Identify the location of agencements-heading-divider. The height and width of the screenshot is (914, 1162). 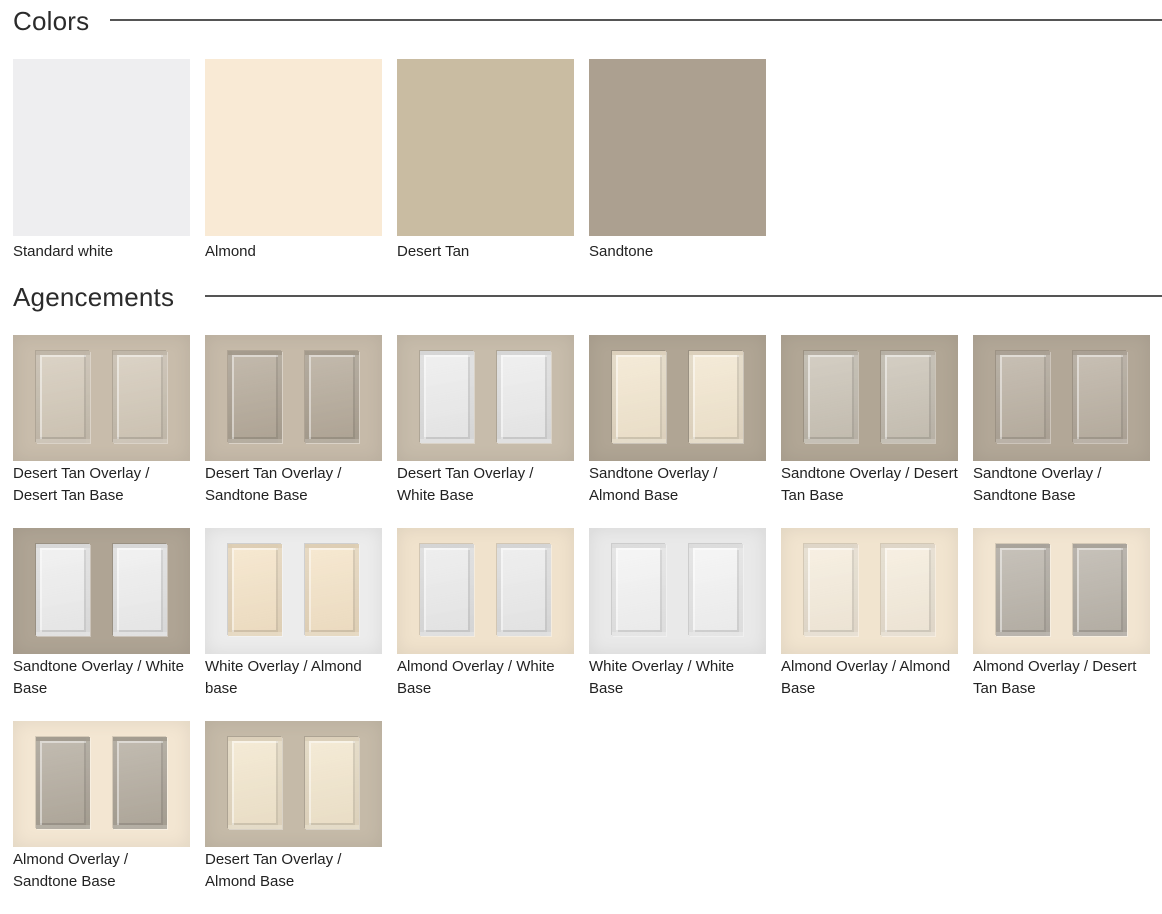
(683, 296).